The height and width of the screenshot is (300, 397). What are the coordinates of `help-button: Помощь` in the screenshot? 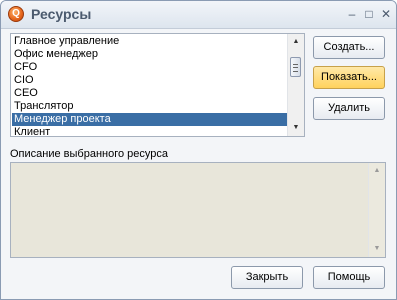 It's located at (349, 277).